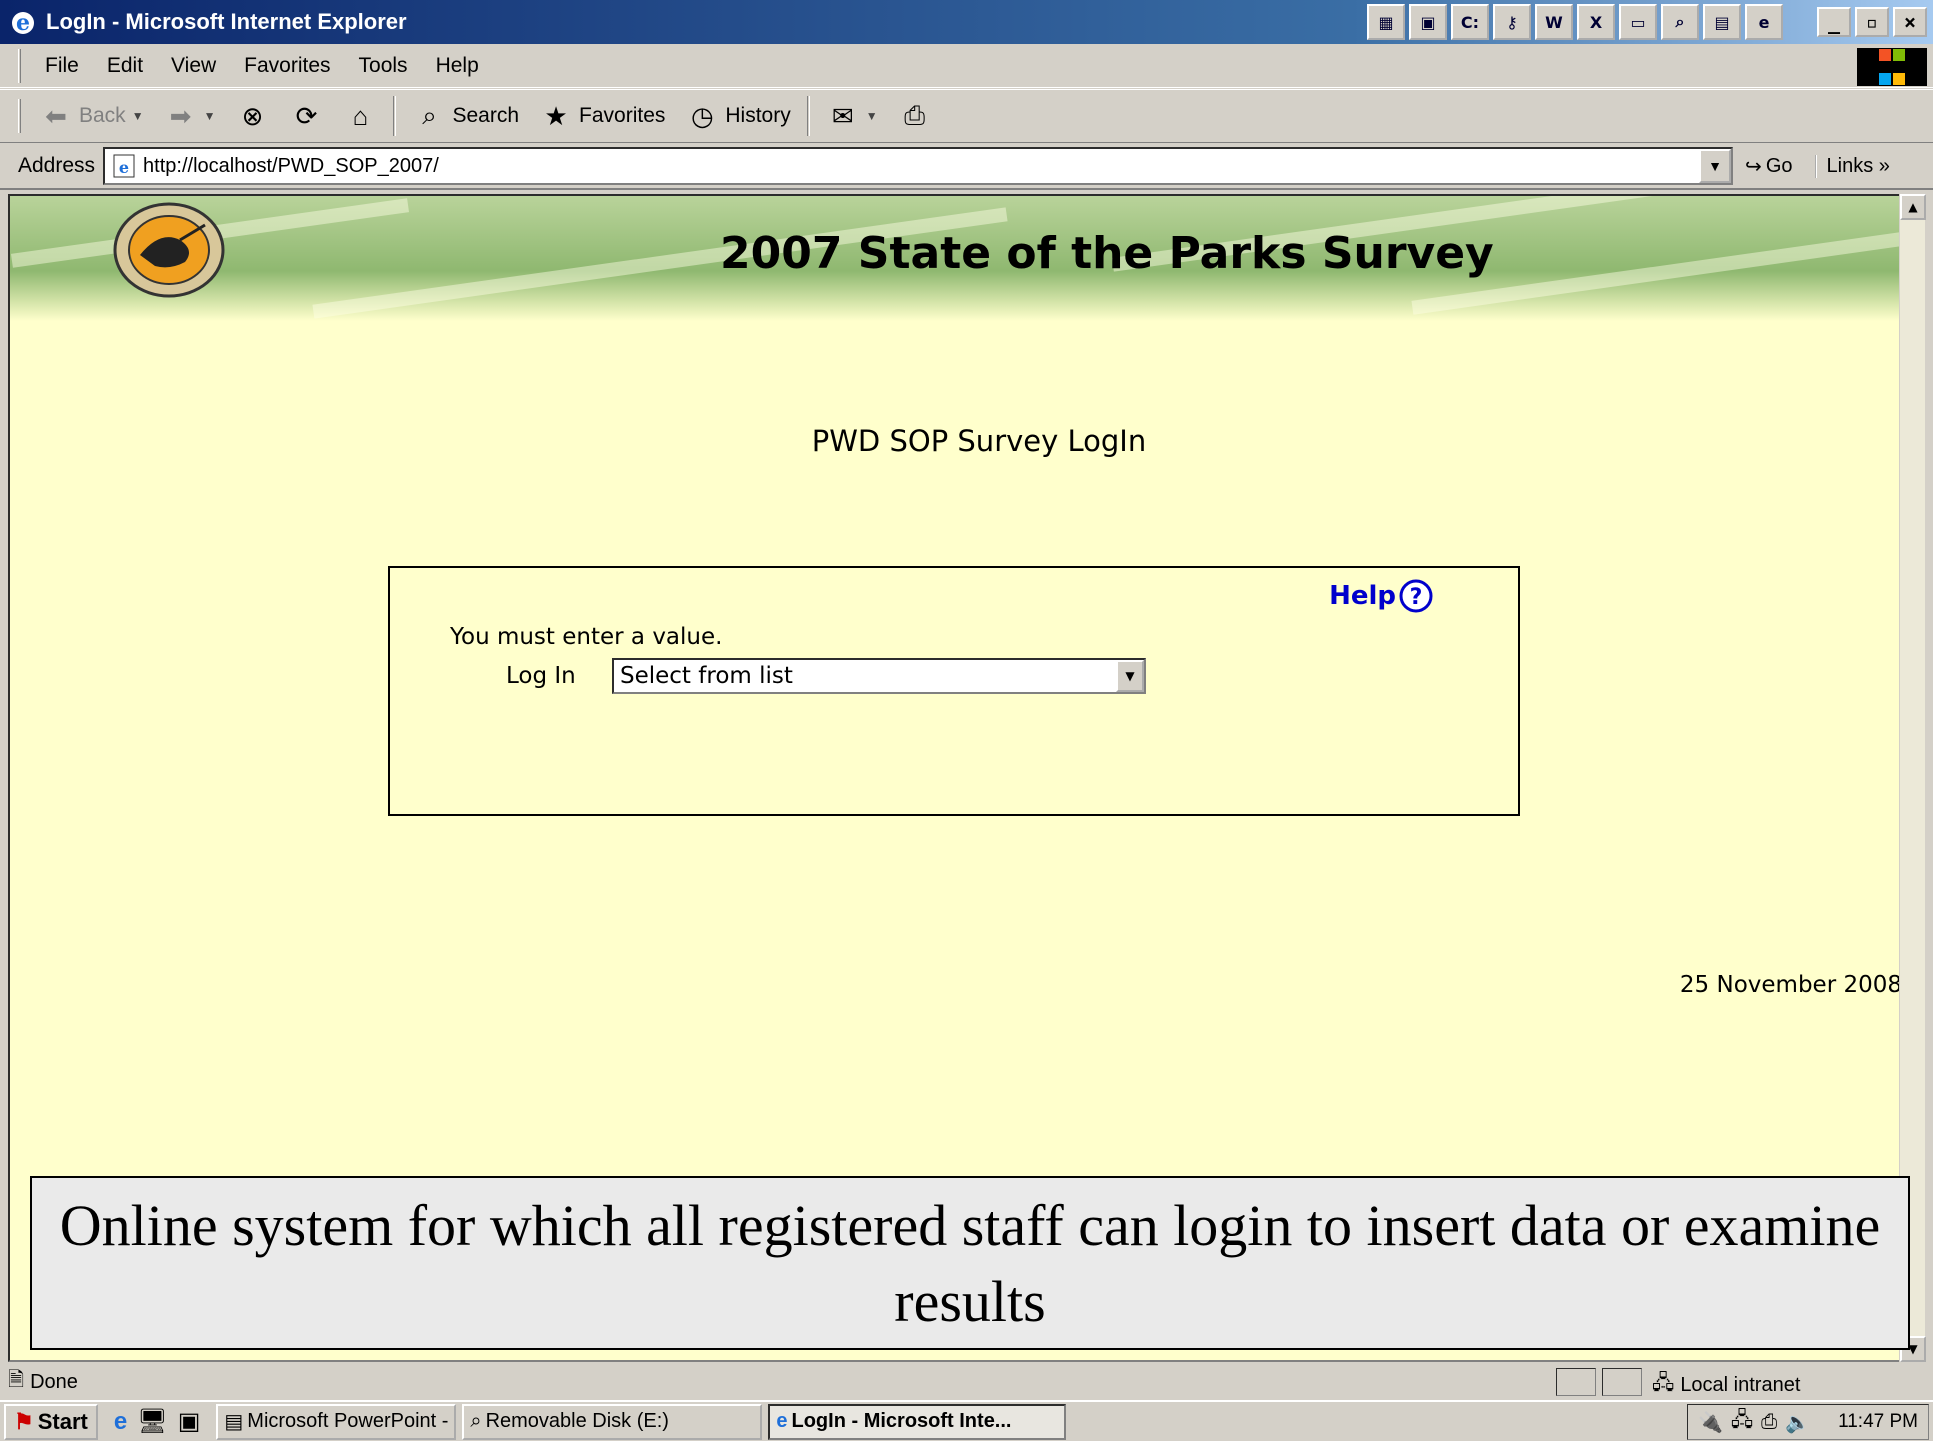  What do you see at coordinates (234, 1422) in the screenshot?
I see `powerpoint-icon: ▤` at bounding box center [234, 1422].